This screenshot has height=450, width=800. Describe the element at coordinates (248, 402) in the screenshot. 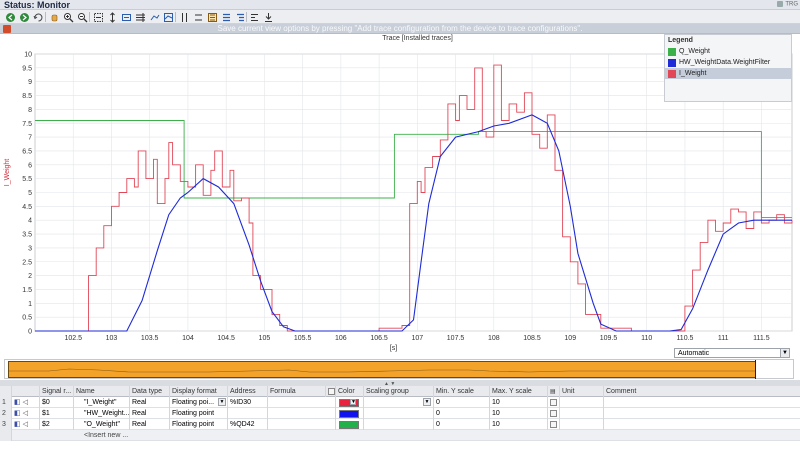

I see `address: %ID30` at that location.